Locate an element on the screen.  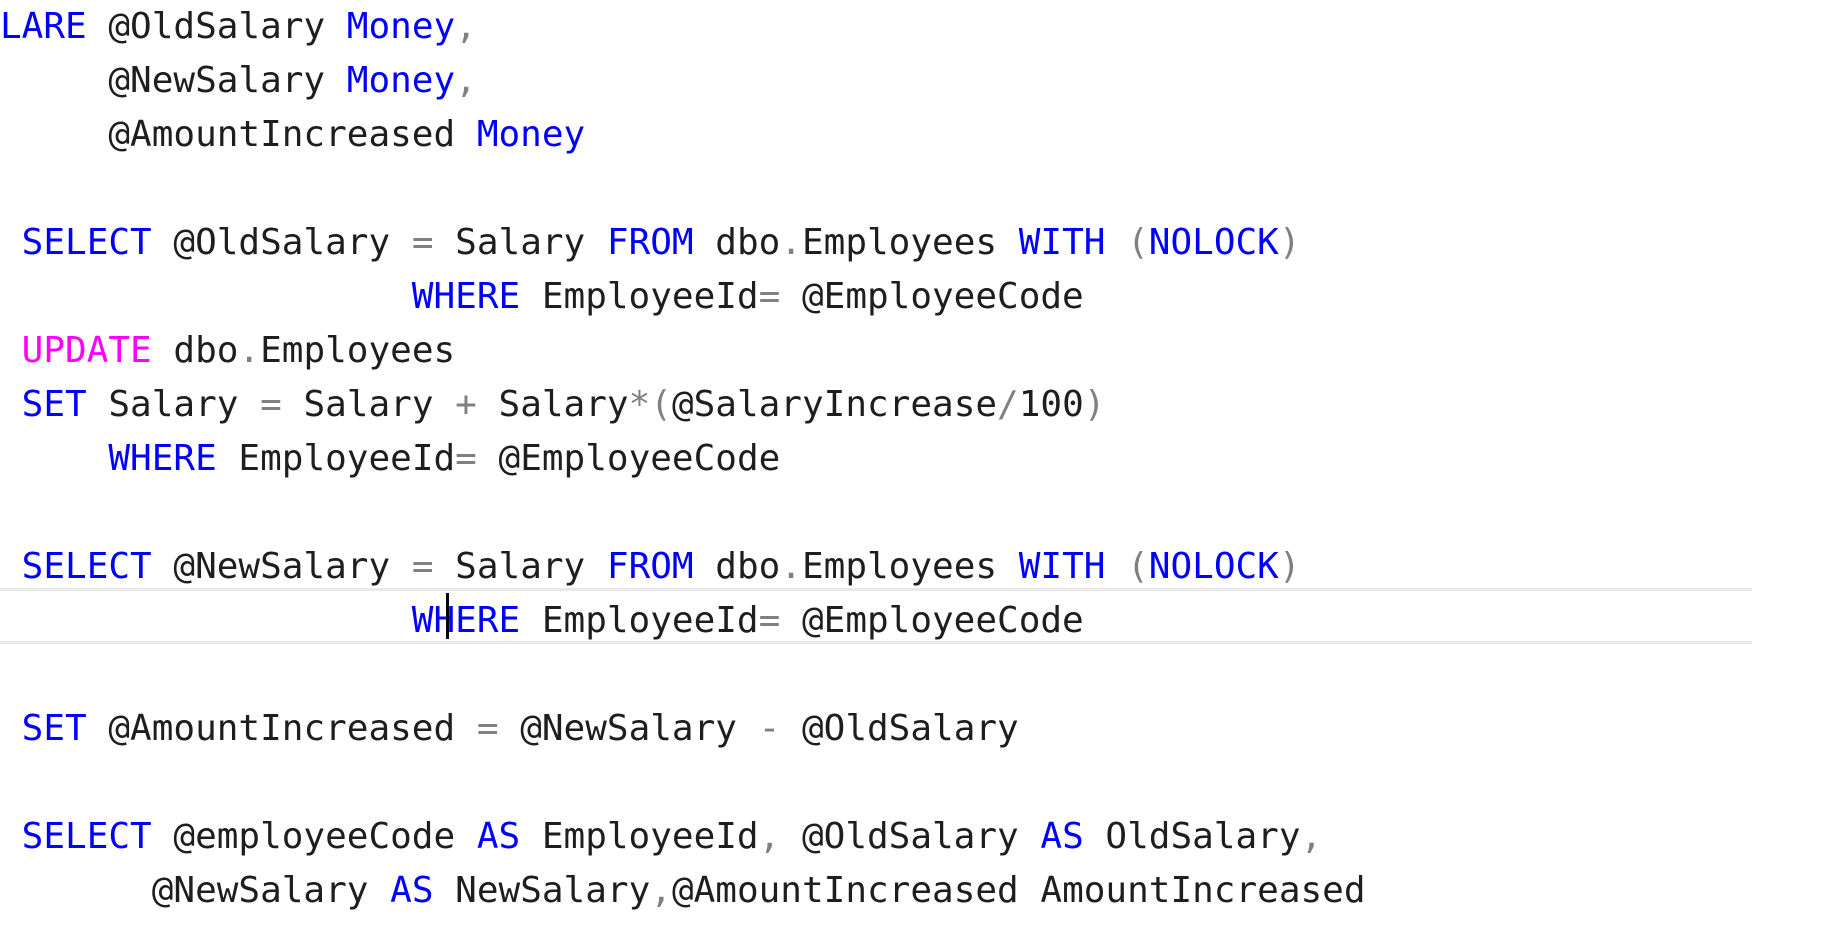
code-token: UPDATE is located at coordinates (87, 350).